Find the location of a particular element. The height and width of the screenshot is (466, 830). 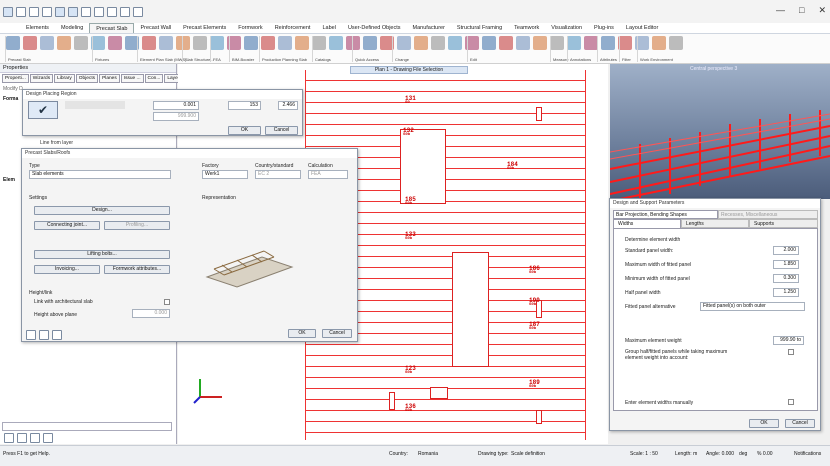

factory-select: Werk1 is located at coordinates (225, 174).